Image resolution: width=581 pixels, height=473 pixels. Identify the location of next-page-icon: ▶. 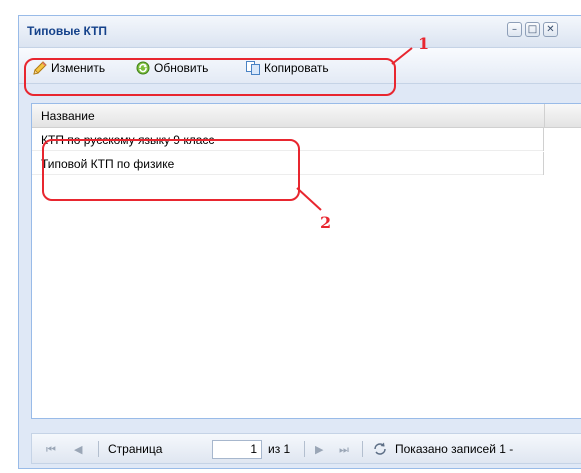
(319, 449).